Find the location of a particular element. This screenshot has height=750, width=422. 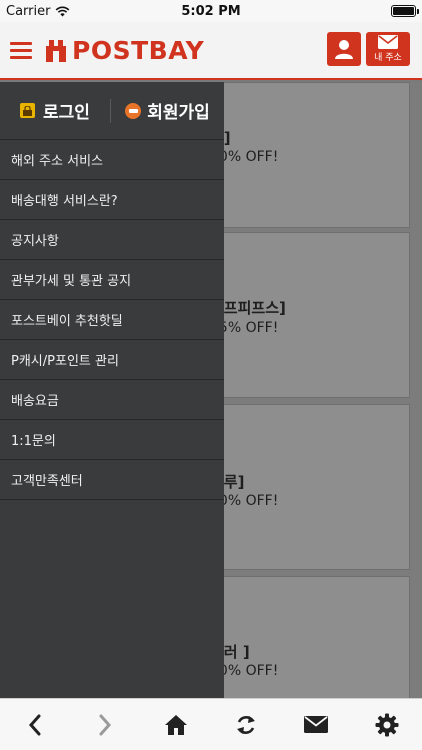

postbay-logo: POSTBAY is located at coordinates (124, 50).